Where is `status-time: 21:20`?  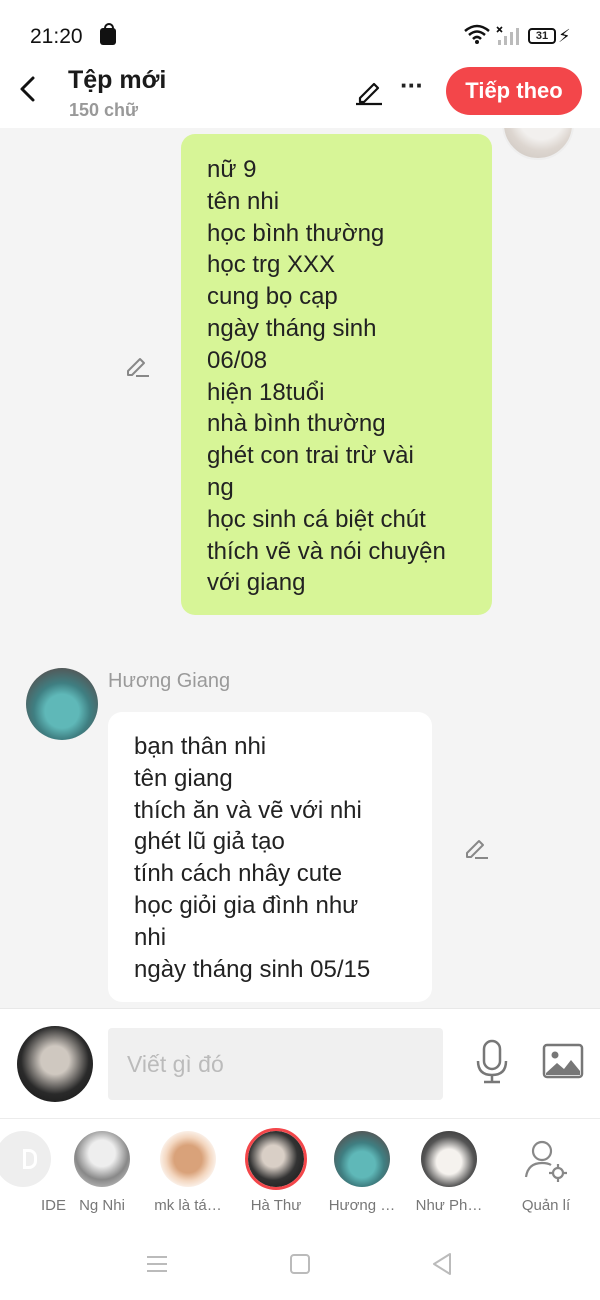
status-time: 21:20 is located at coordinates (56, 36).